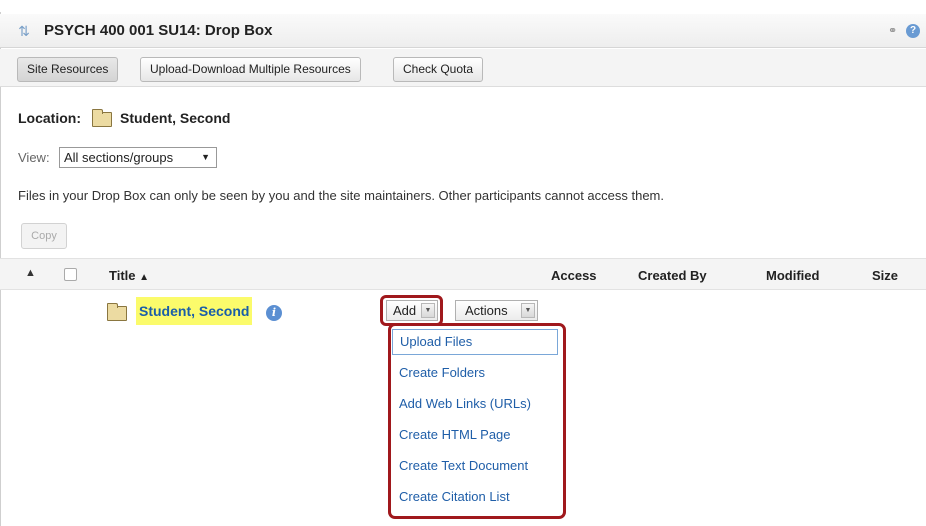 The height and width of the screenshot is (526, 926). What do you see at coordinates (34, 157) in the screenshot?
I see `view-label: View:` at bounding box center [34, 157].